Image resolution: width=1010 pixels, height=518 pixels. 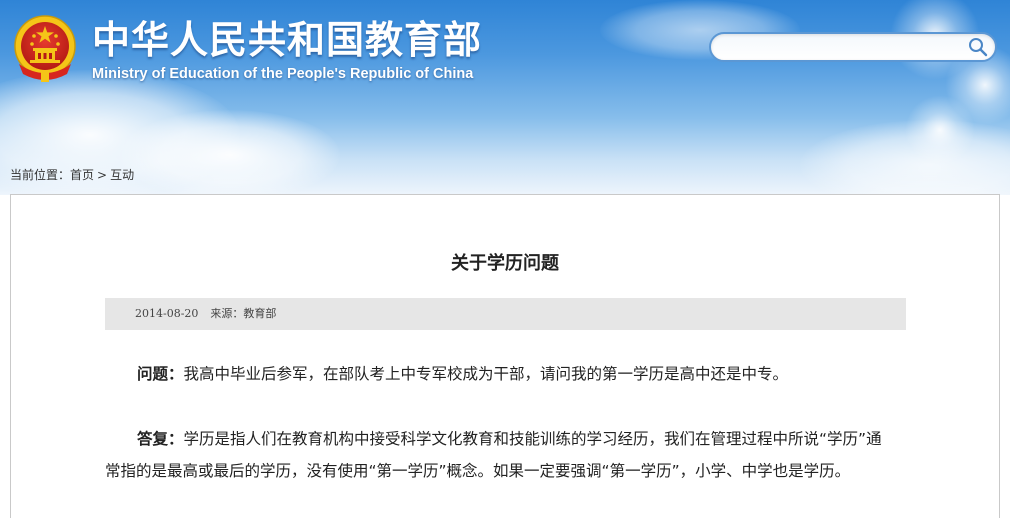 I want to click on breadcrumb-current-link: 互动, so click(x=122, y=175).